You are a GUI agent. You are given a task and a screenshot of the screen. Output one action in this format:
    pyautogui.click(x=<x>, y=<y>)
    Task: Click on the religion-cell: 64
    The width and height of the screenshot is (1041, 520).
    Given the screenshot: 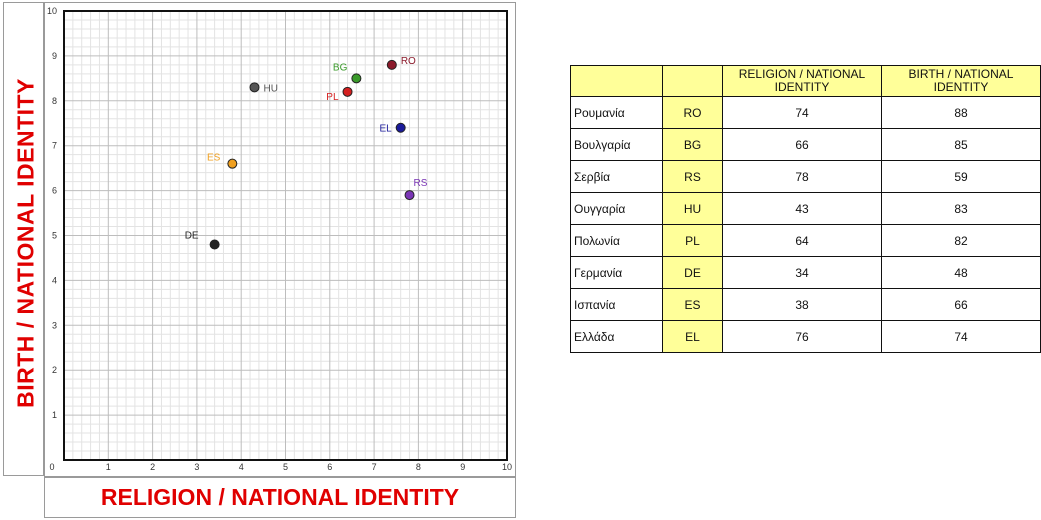 What is the action you would take?
    pyautogui.click(x=802, y=240)
    